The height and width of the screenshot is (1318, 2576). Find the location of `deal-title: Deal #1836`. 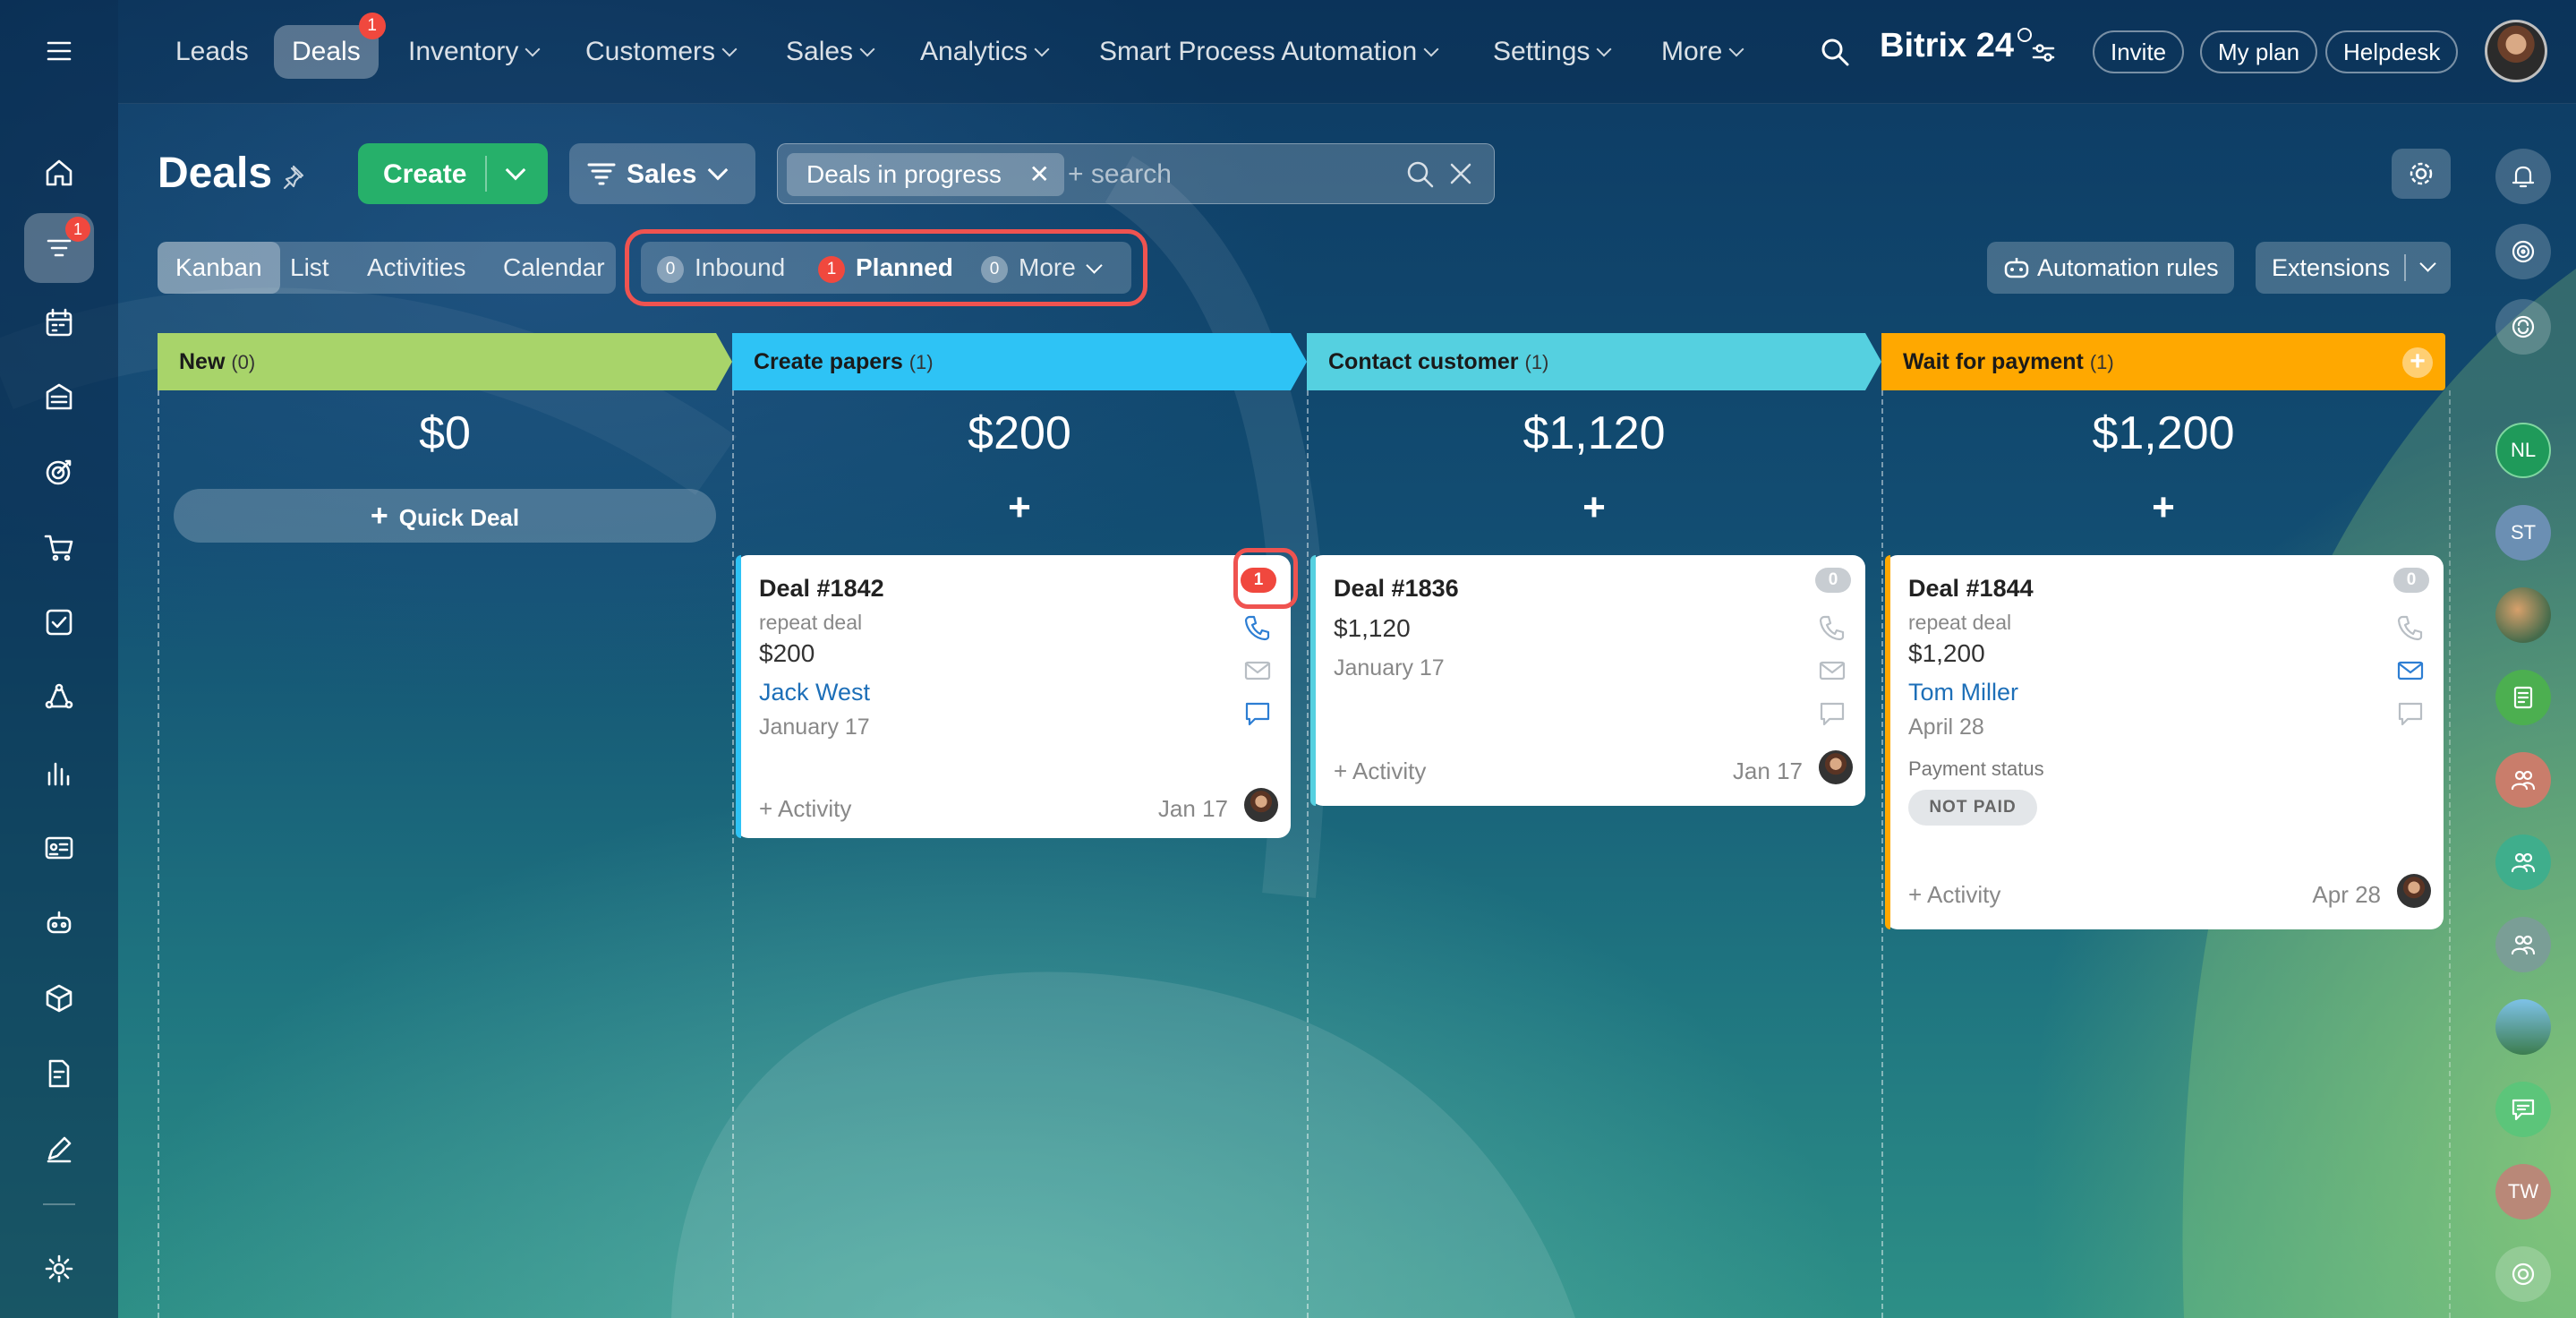

deal-title: Deal #1836 is located at coordinates (1396, 589).